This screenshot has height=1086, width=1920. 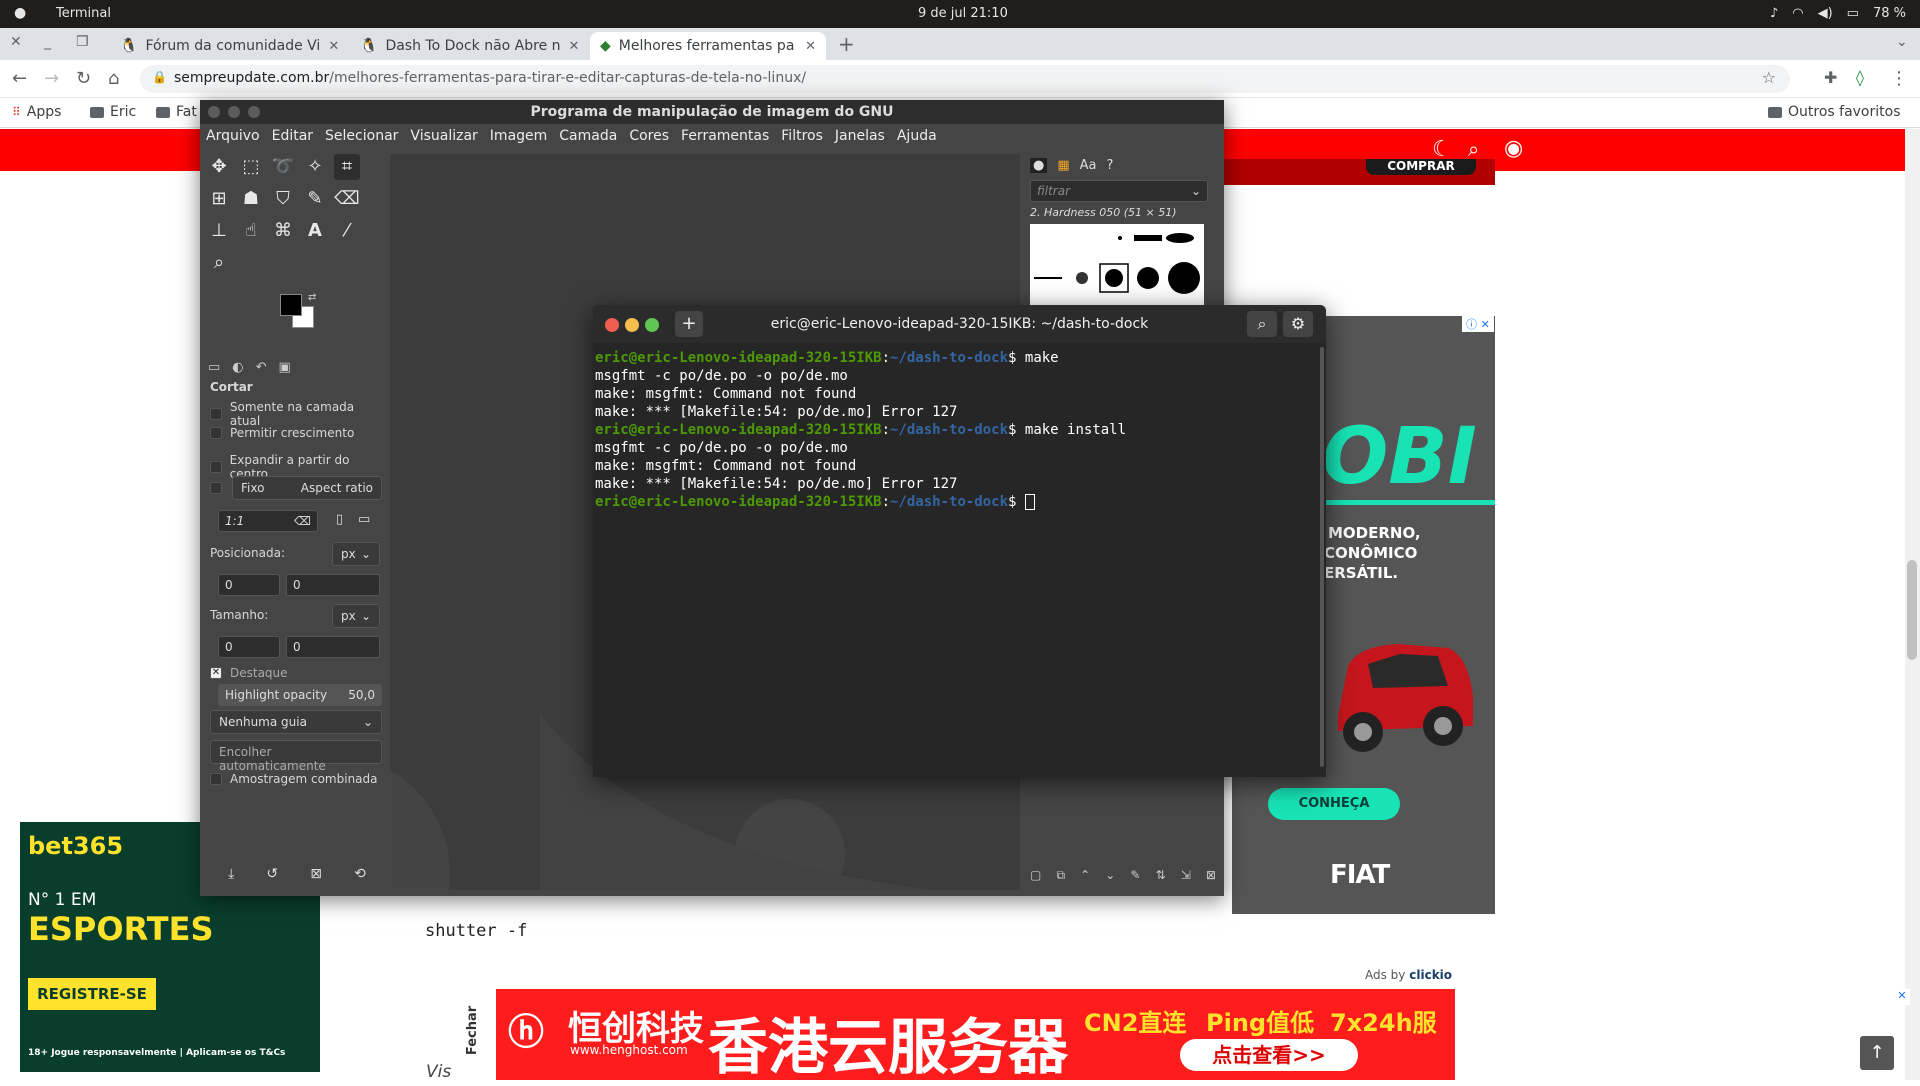 What do you see at coordinates (283, 167) in the screenshot?
I see `lasso-tool-icon: ➰` at bounding box center [283, 167].